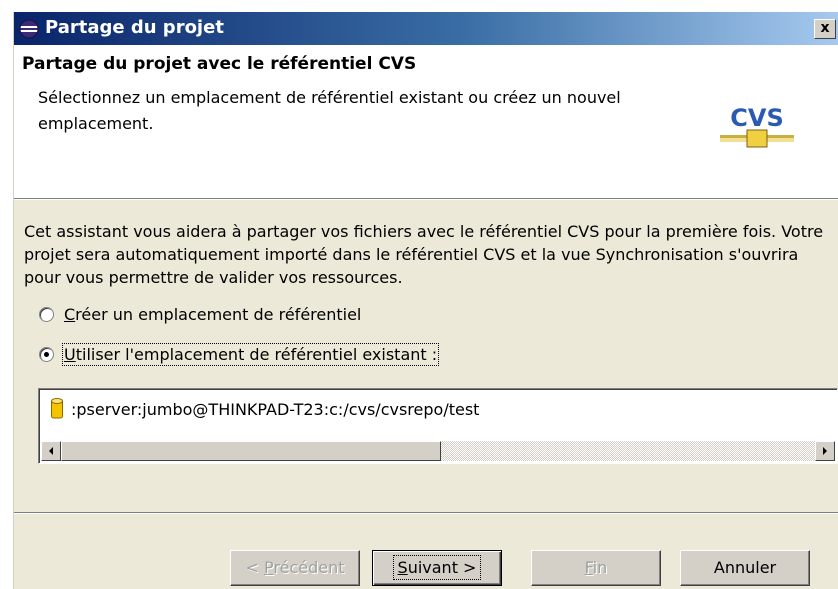  I want to click on close-button: x, so click(825, 29).